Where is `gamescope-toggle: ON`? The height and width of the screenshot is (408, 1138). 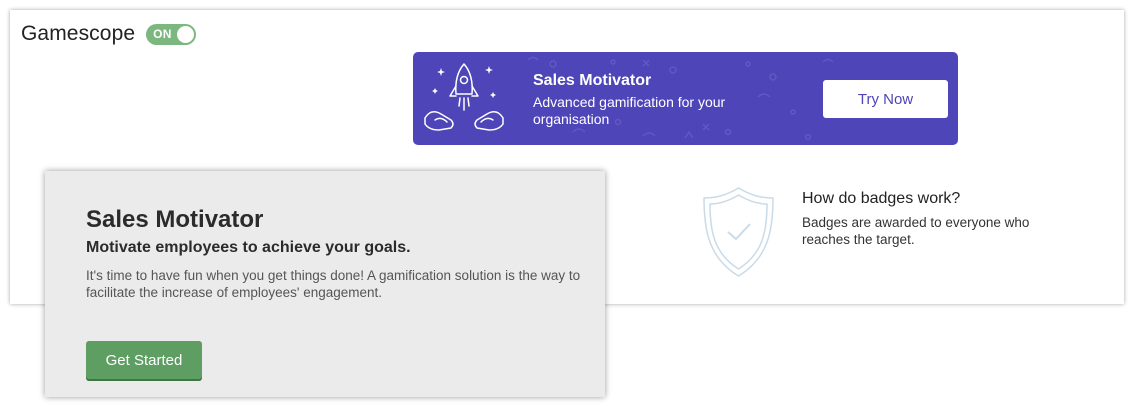
gamescope-toggle: ON is located at coordinates (171, 34).